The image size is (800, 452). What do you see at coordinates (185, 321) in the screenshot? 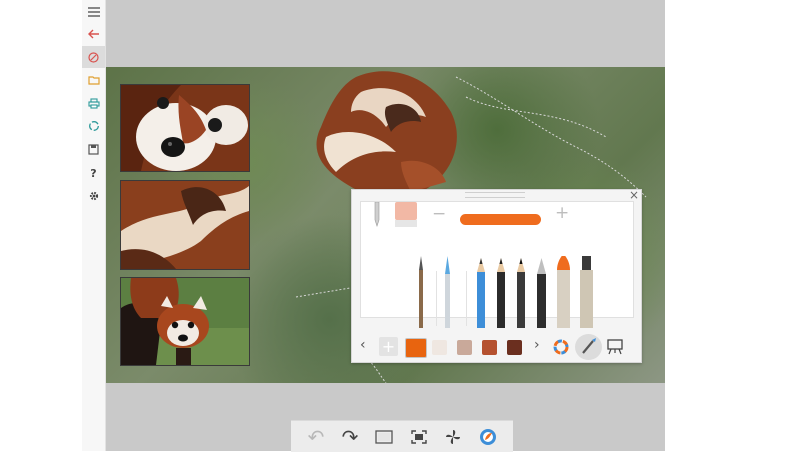
I see `reference-image-full` at bounding box center [185, 321].